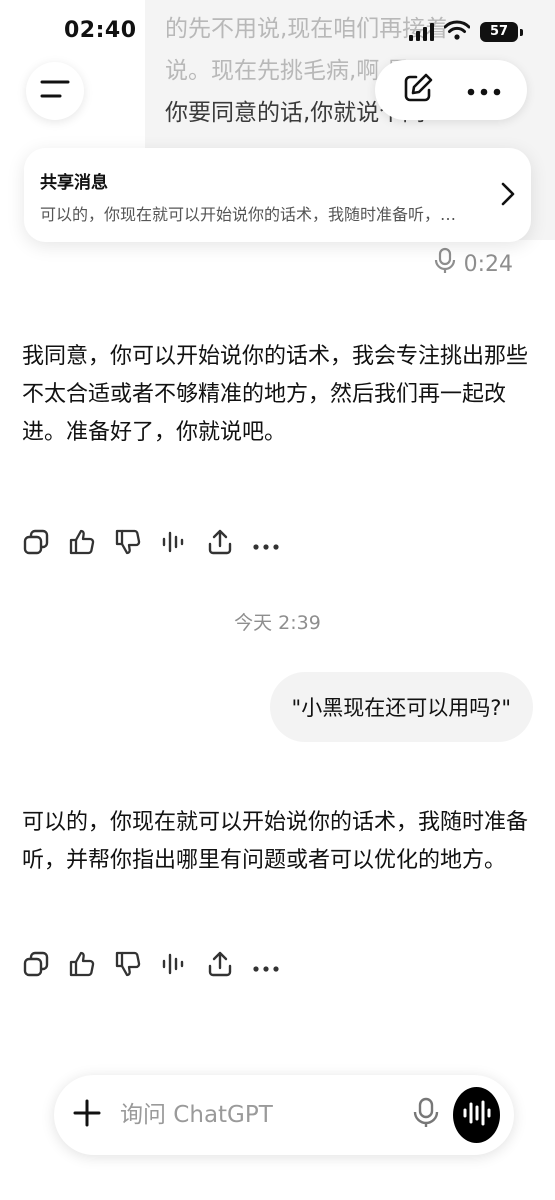 This screenshot has width=555, height=1200. Describe the element at coordinates (277, 623) in the screenshot. I see `timestamp: 今天 2:39` at that location.